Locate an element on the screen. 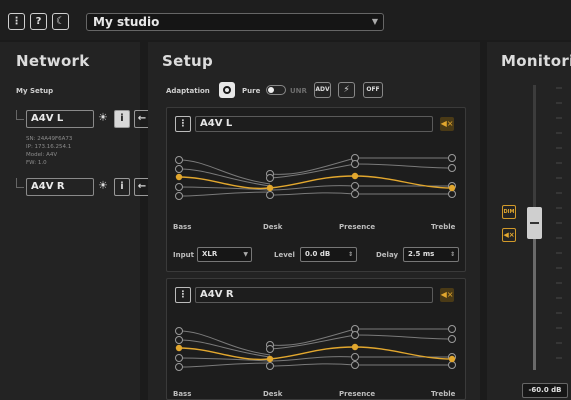 This screenshot has width=571, height=400. device-name-right: A4V R is located at coordinates (60, 187).